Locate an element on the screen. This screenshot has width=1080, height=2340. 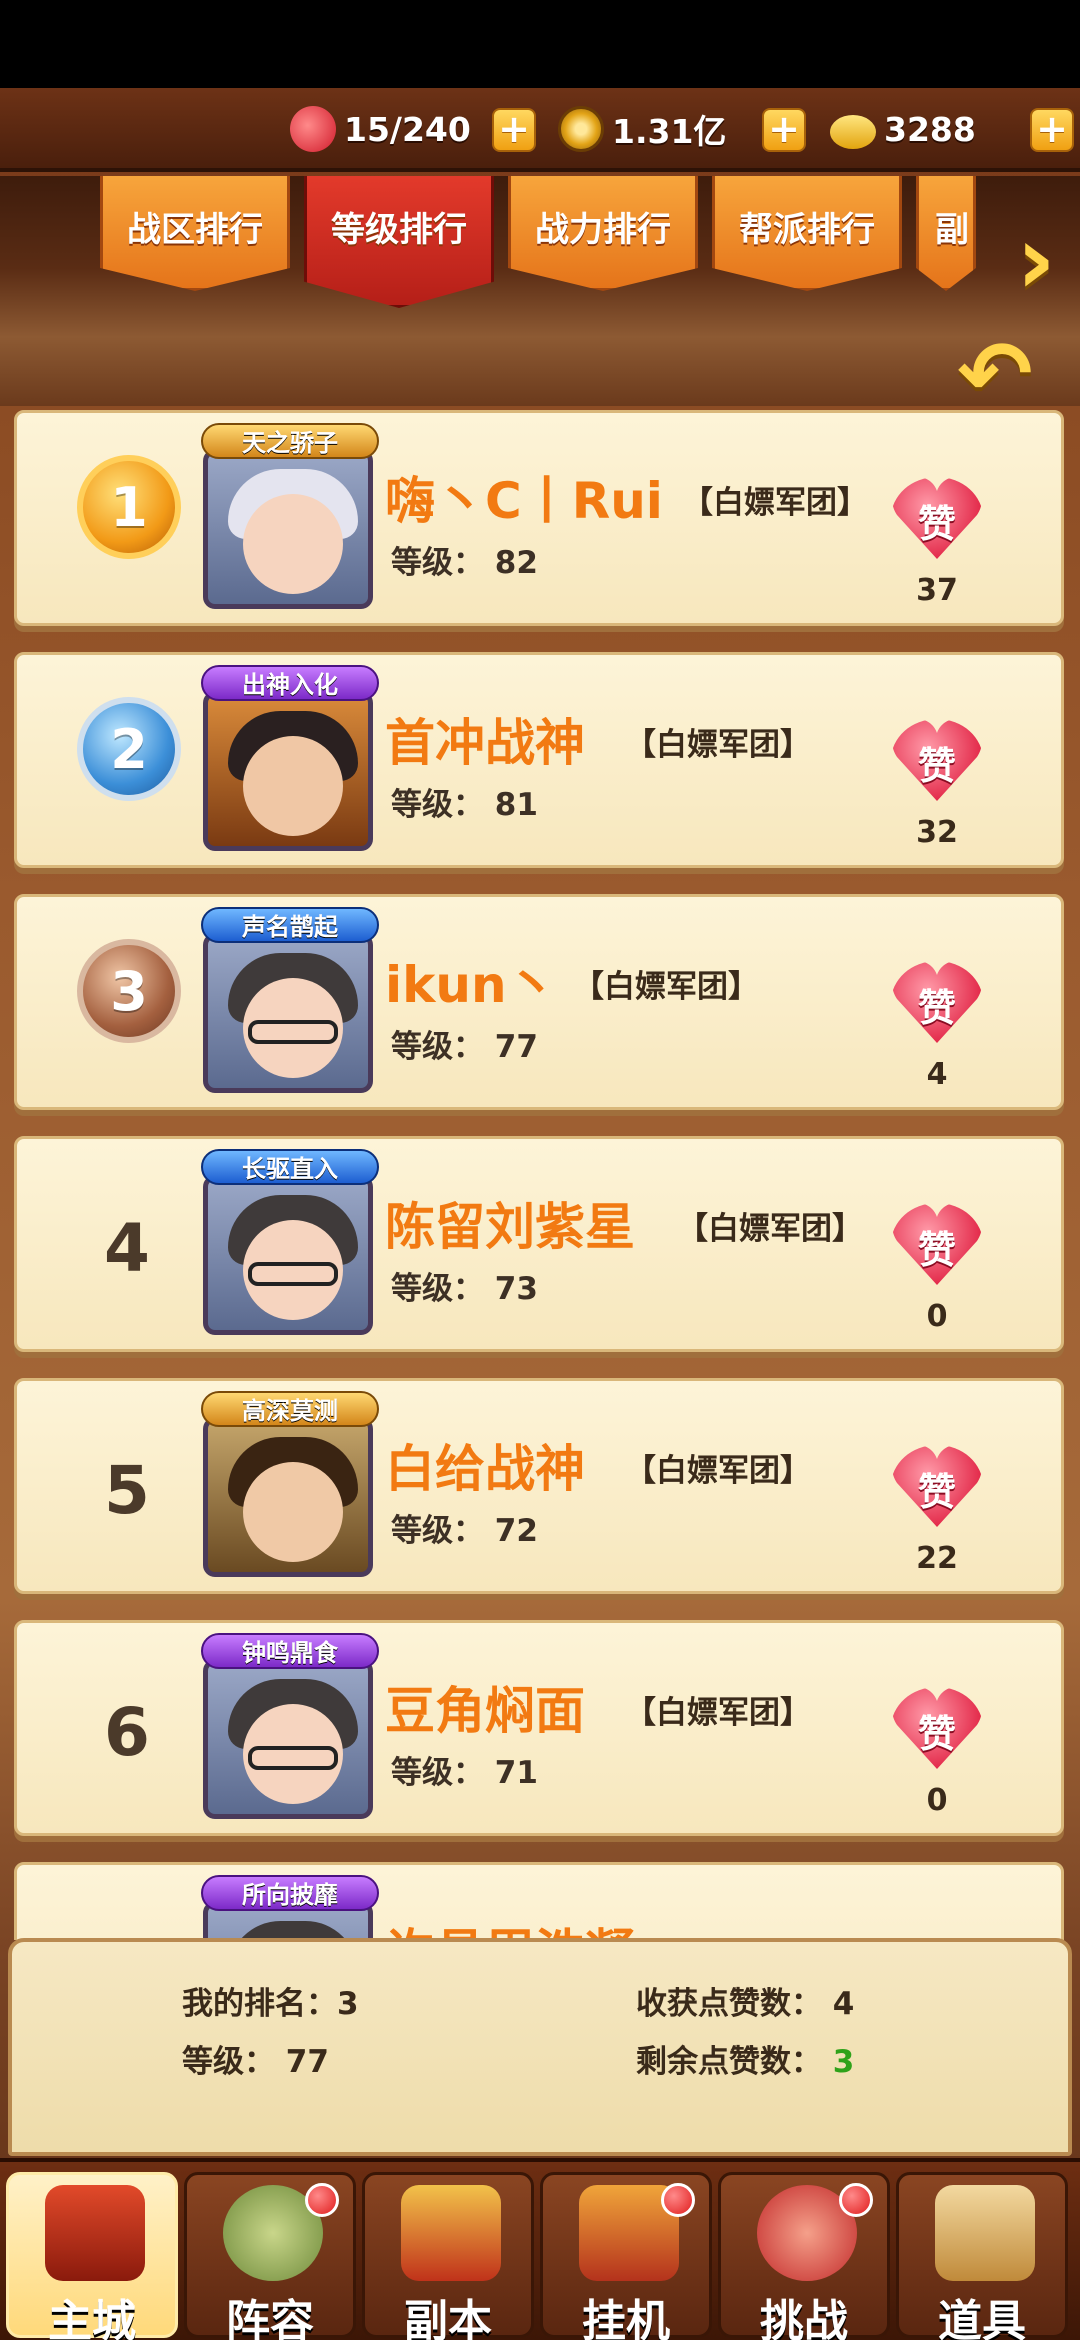
player-level: 等级： 77 is located at coordinates (464, 1043).